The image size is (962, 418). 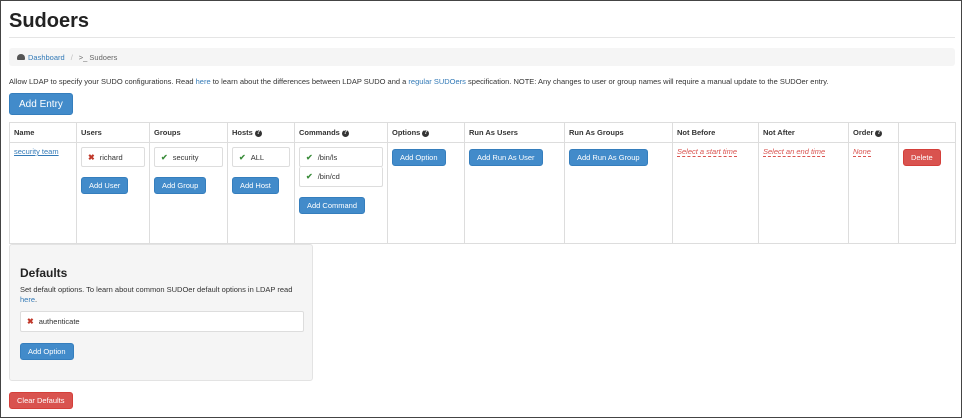 What do you see at coordinates (863, 132) in the screenshot?
I see `col-order-label: Order` at bounding box center [863, 132].